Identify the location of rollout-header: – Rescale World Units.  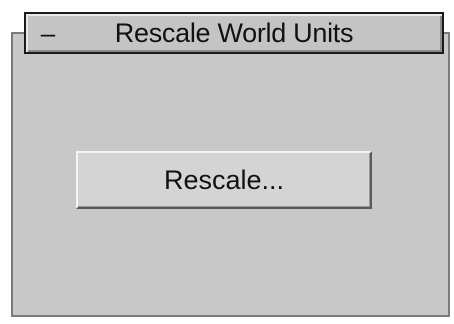
(234, 33).